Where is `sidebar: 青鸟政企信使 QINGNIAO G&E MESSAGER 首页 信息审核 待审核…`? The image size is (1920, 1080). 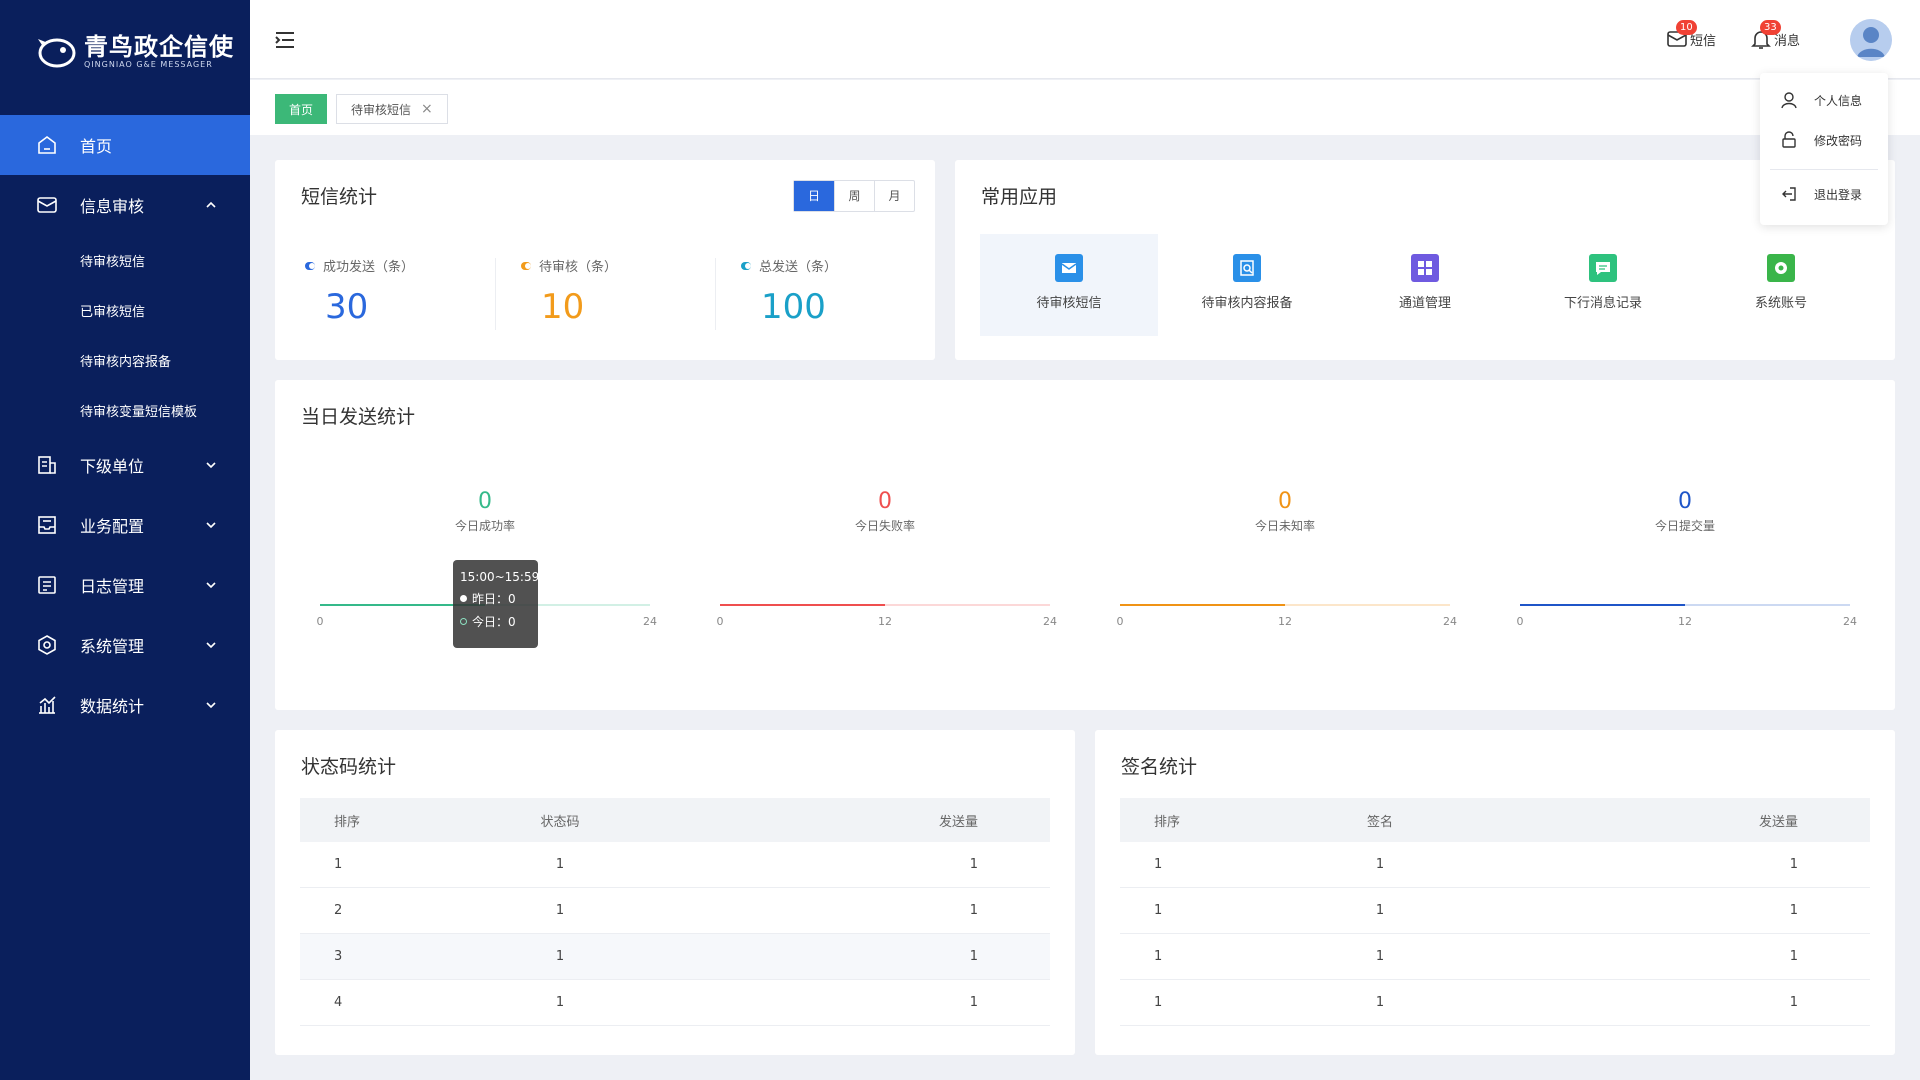 sidebar: 青鸟政企信使 QINGNIAO G&E MESSAGER 首页 信息审核 待审核… is located at coordinates (125, 540).